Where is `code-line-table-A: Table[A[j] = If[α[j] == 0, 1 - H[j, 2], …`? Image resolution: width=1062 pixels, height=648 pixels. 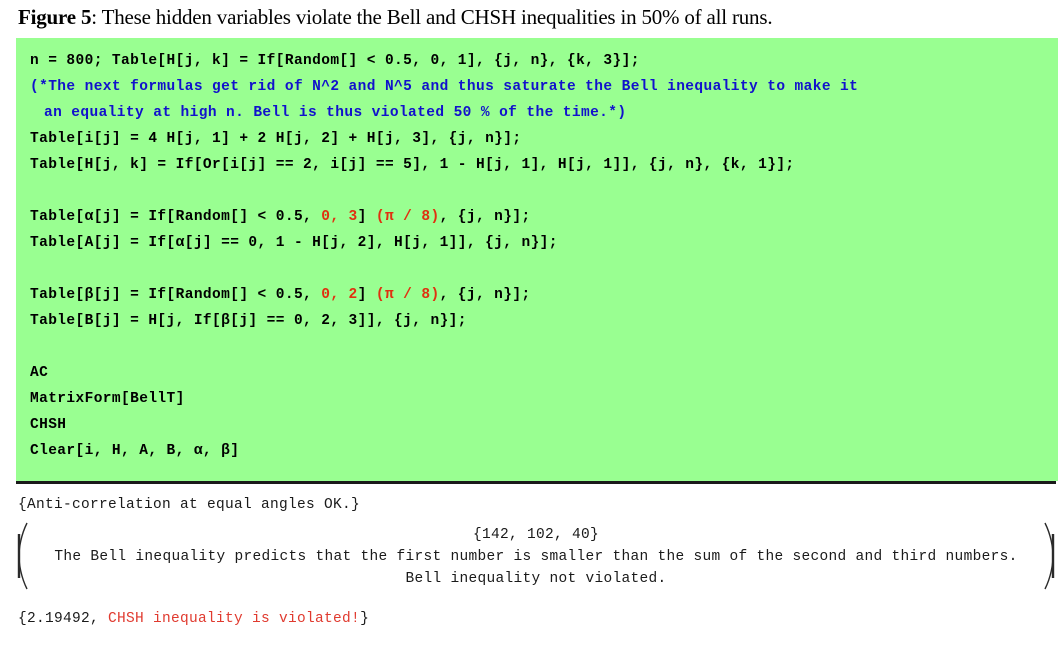
code-line-table-A: Table[A[j] = If[α[j] == 0, 1 - H[j, 2], … is located at coordinates (294, 243).